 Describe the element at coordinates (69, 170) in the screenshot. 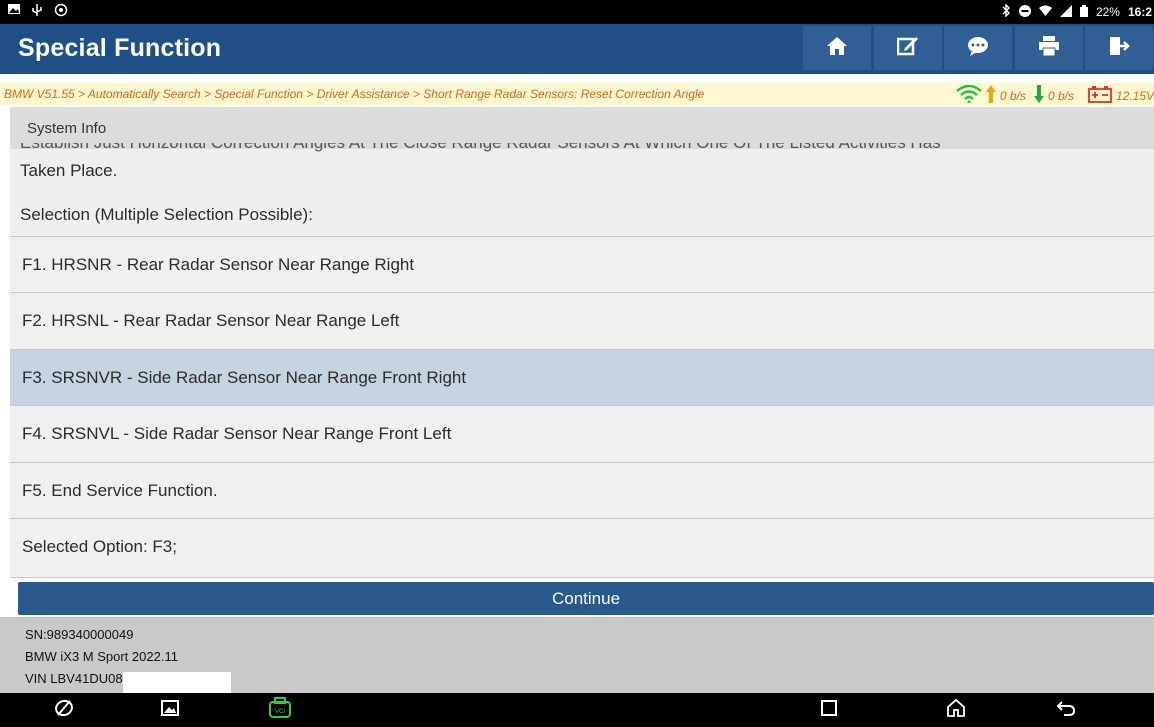

I see `description-text: Taken Place.` at that location.